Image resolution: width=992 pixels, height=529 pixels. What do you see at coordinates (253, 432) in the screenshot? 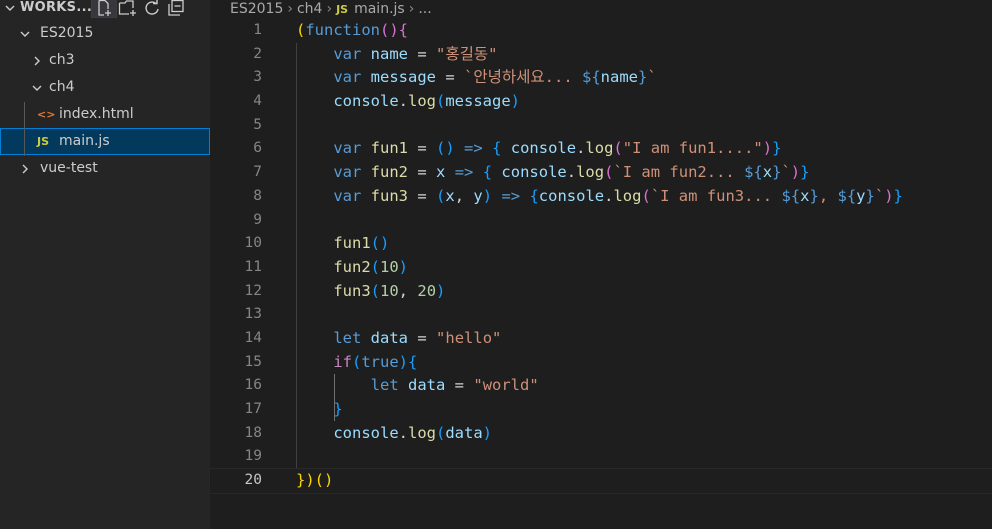
I see `line-number: 18` at bounding box center [253, 432].